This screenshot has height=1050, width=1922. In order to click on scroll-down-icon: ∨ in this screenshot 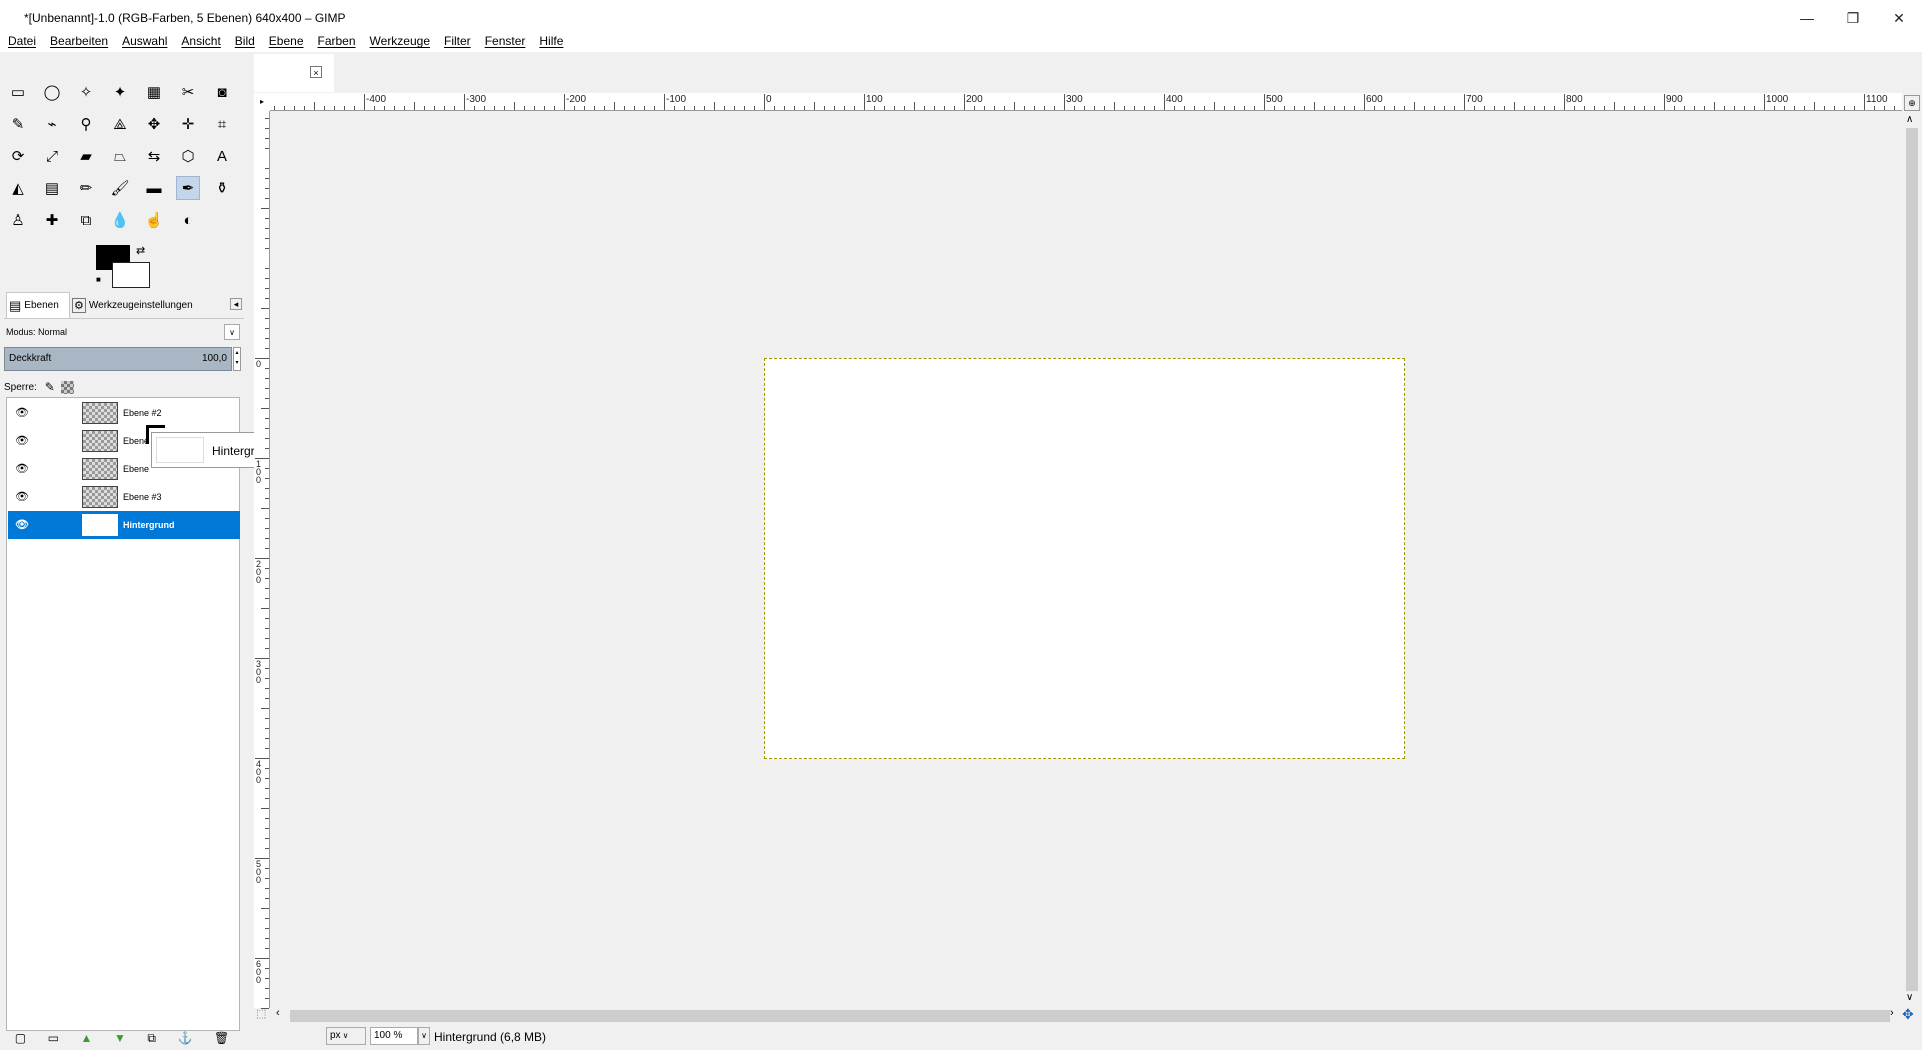, I will do `click(1909, 997)`.